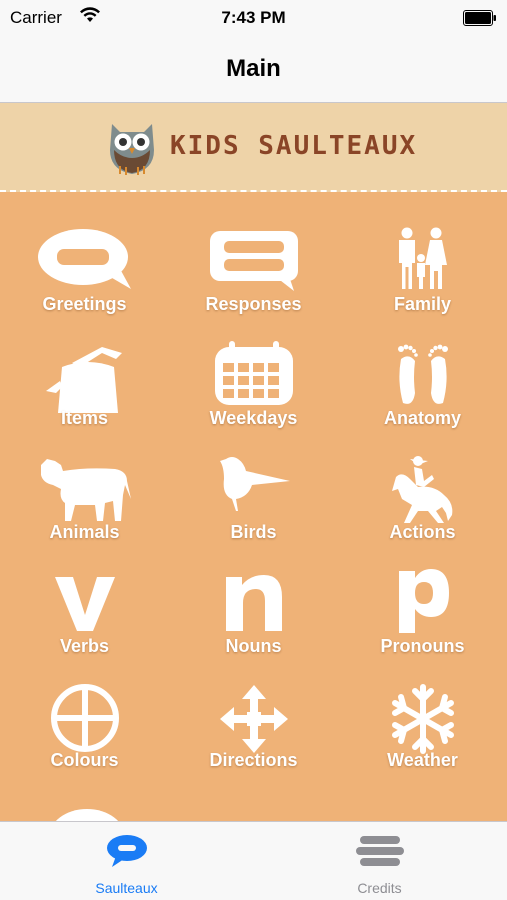  Describe the element at coordinates (421, 489) in the screenshot. I see `horse-rider-icon` at that location.